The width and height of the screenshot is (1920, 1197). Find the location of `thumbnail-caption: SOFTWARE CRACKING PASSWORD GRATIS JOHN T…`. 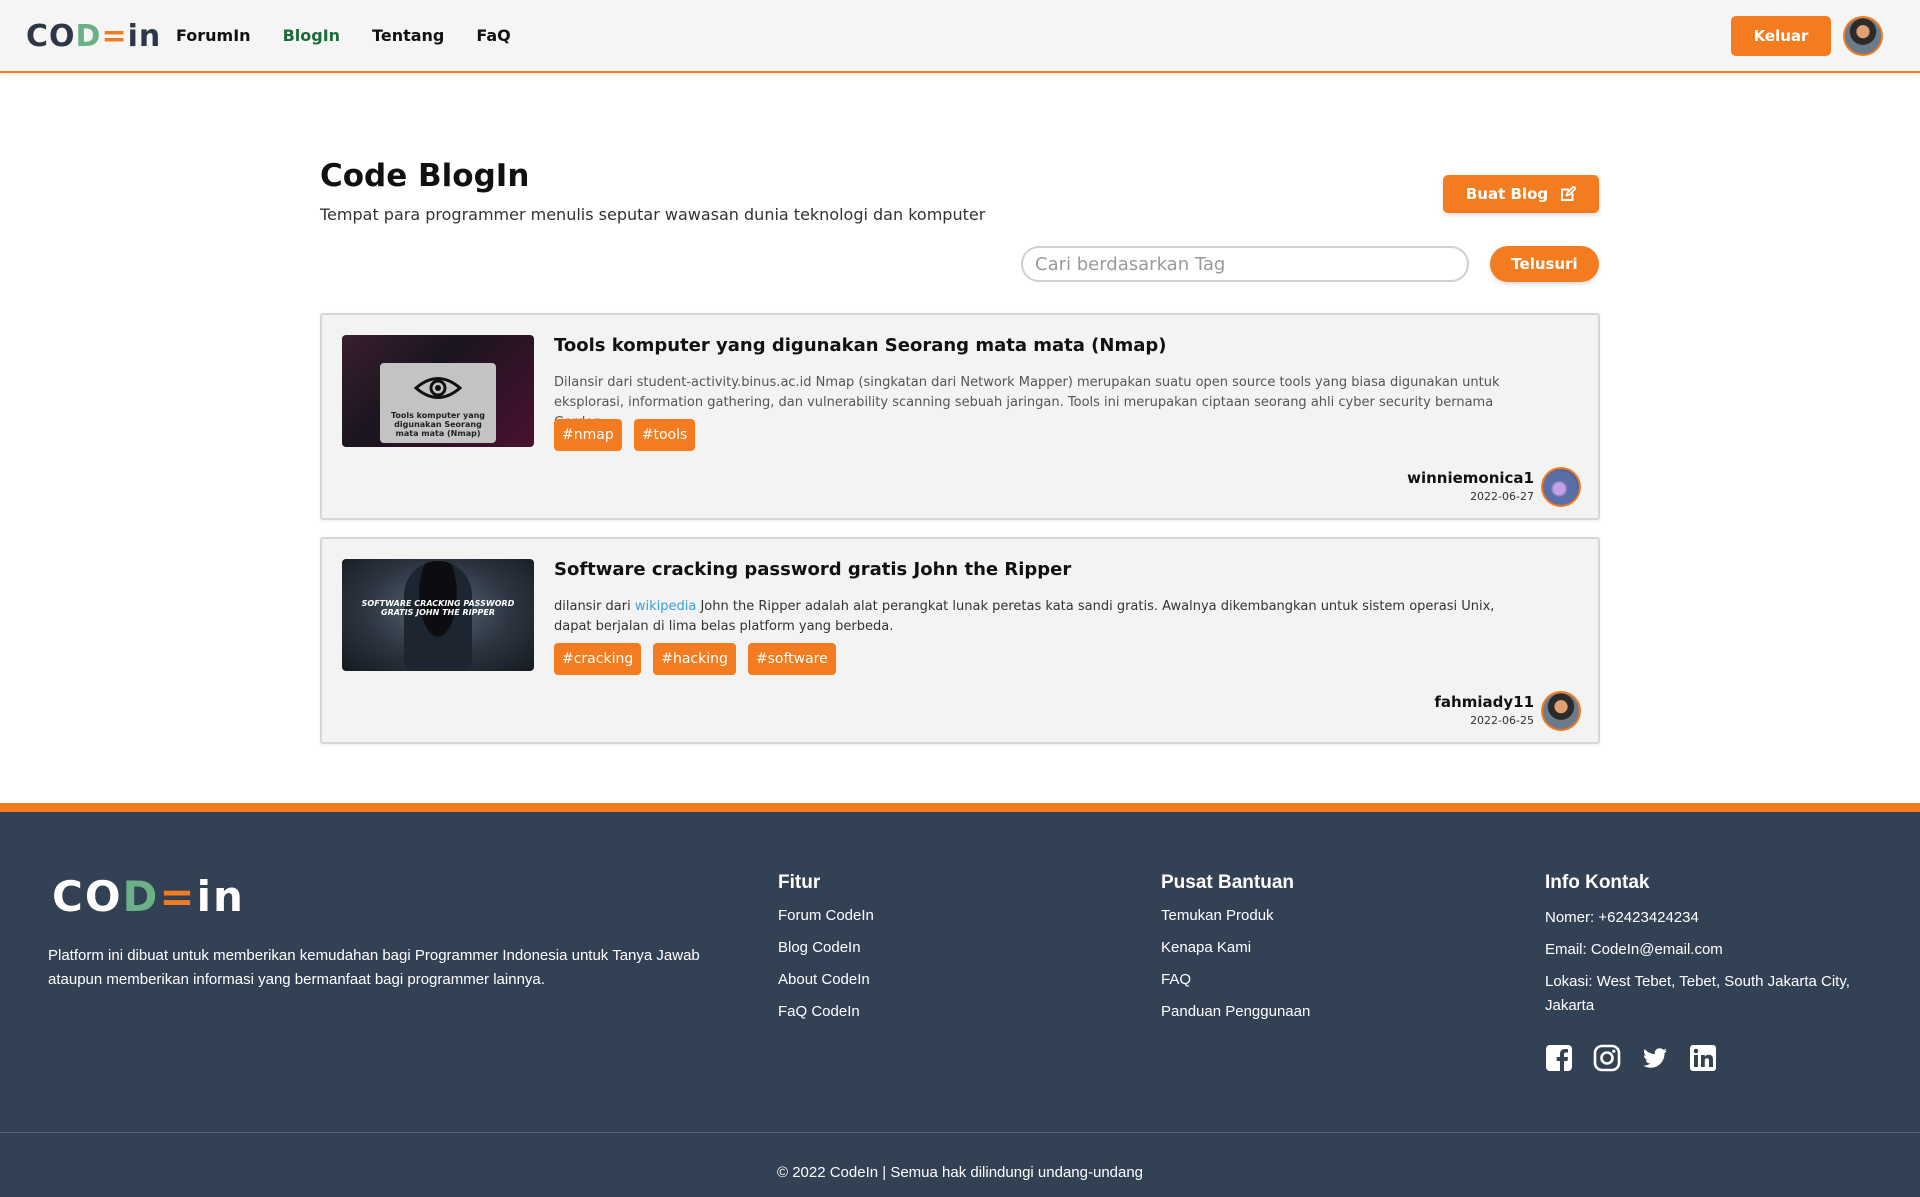

thumbnail-caption: SOFTWARE CRACKING PASSWORD GRATIS JOHN T… is located at coordinates (438, 608).